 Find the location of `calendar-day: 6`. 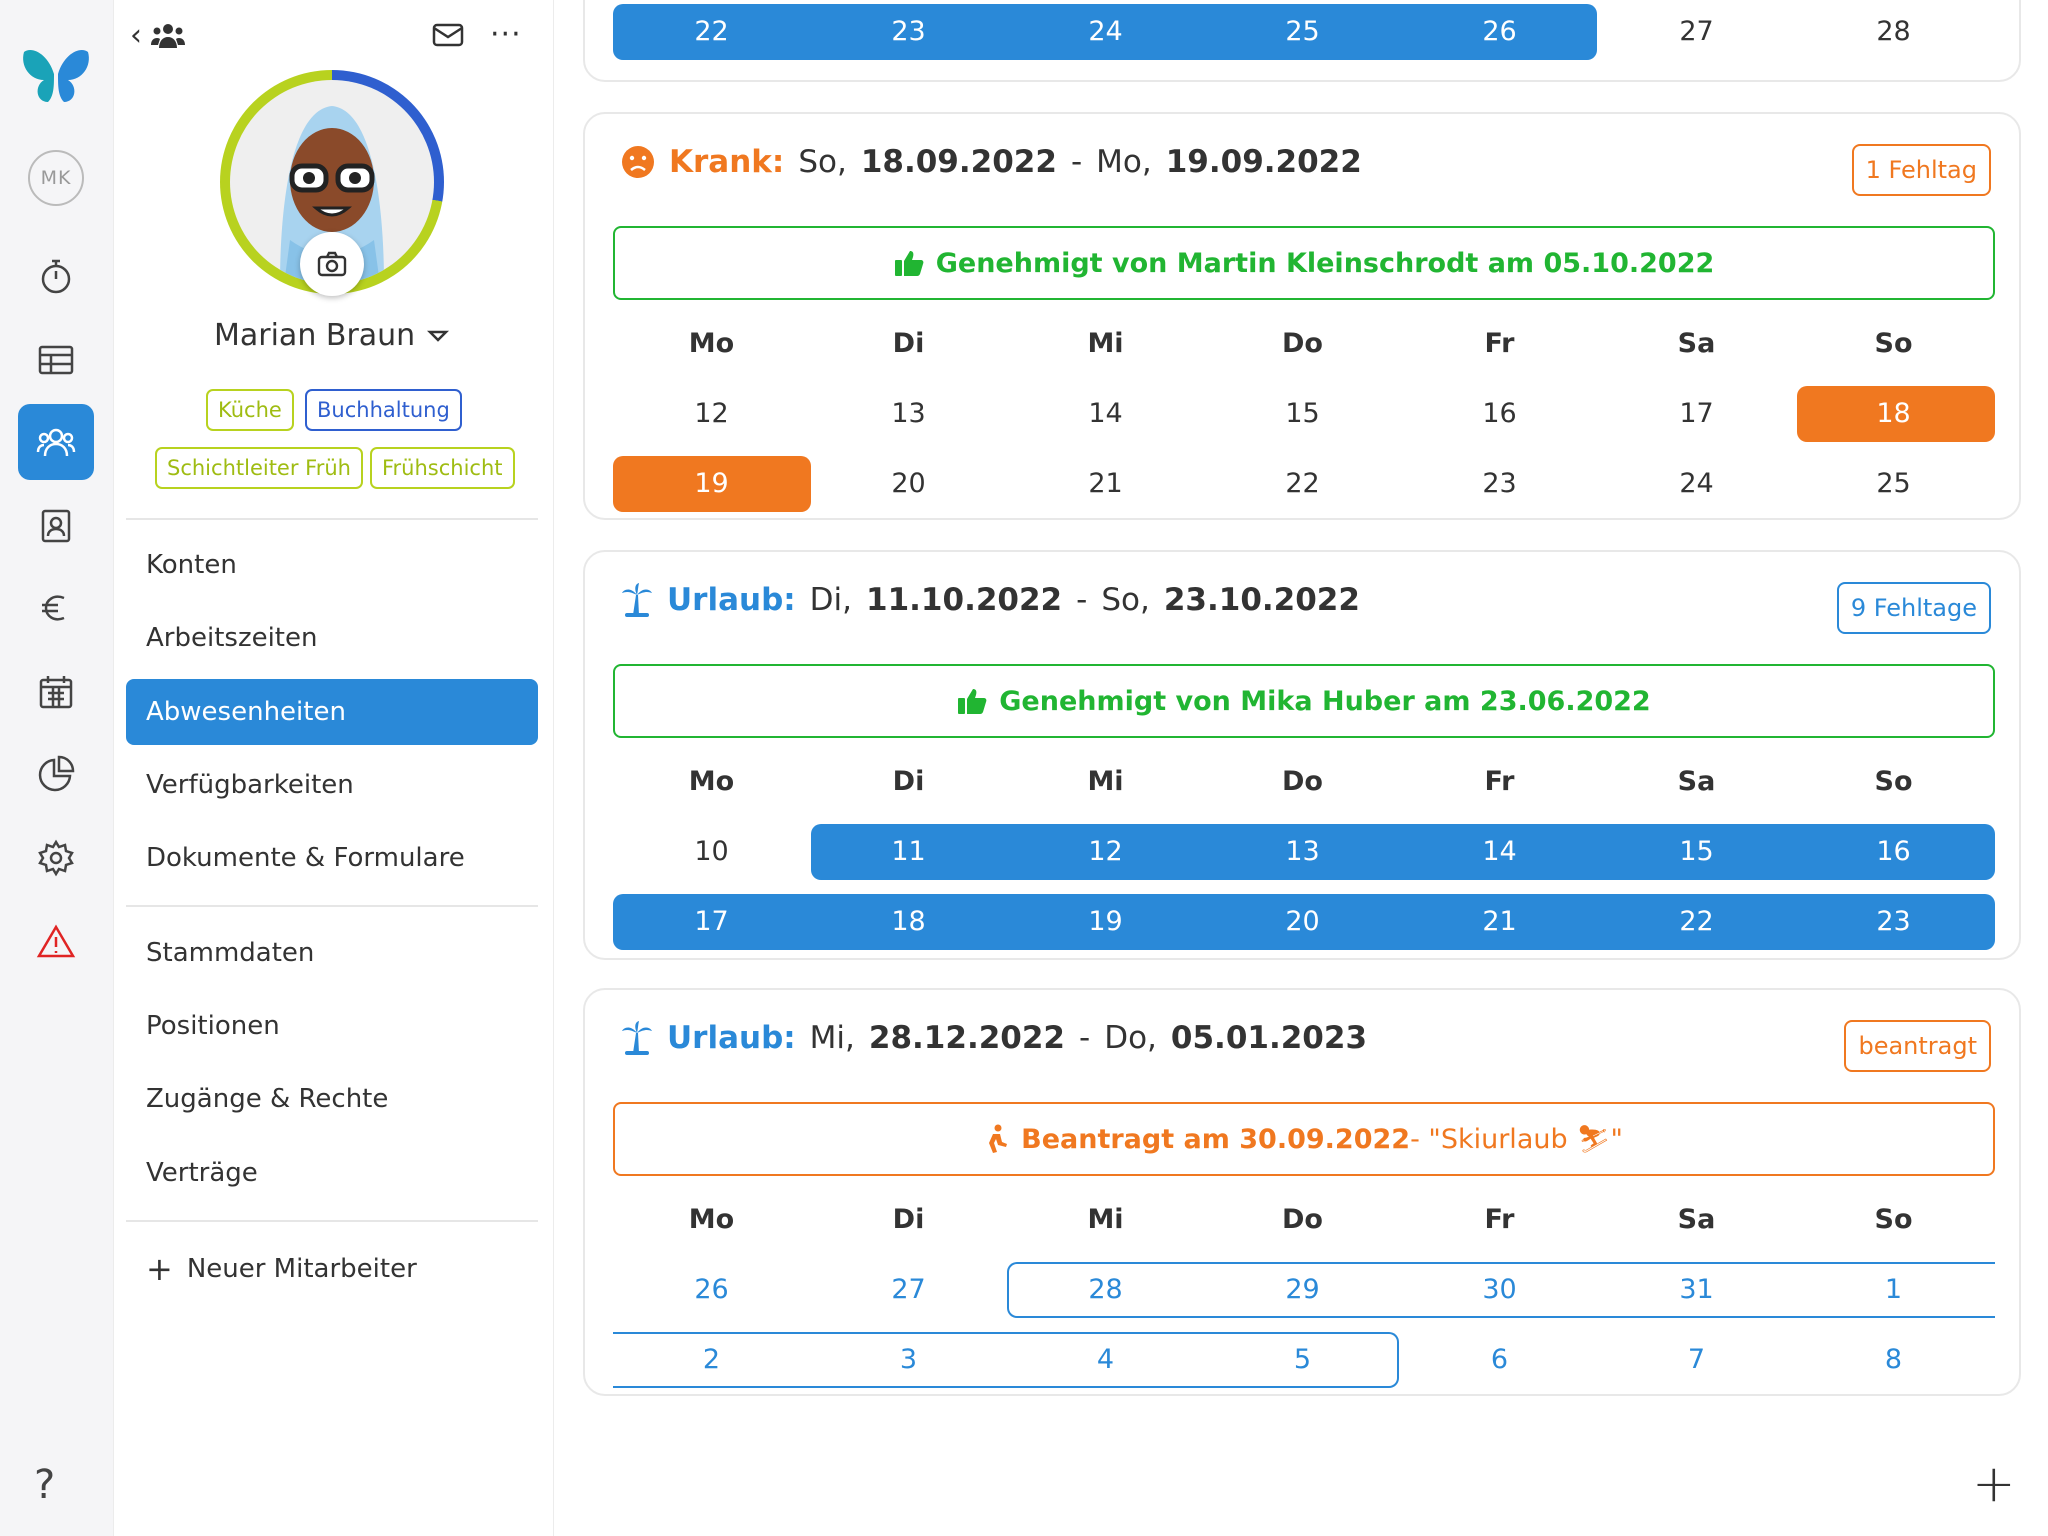

calendar-day: 6 is located at coordinates (1499, 1359).